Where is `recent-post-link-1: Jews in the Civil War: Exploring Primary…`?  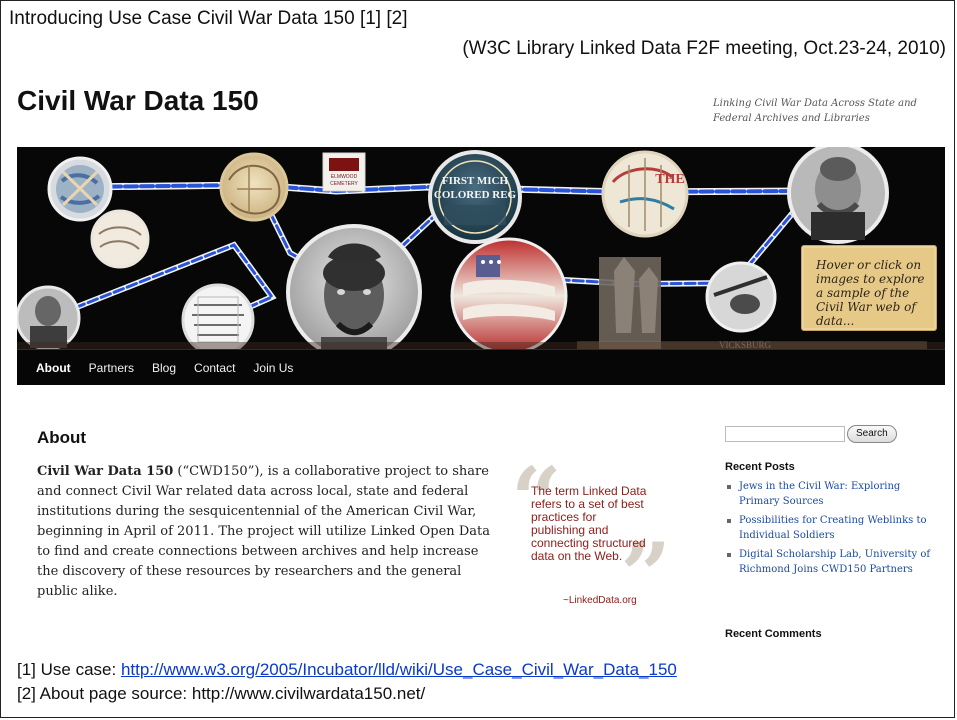
recent-post-link-1: Jews in the Civil War: Exploring Primary… is located at coordinates (830, 494).